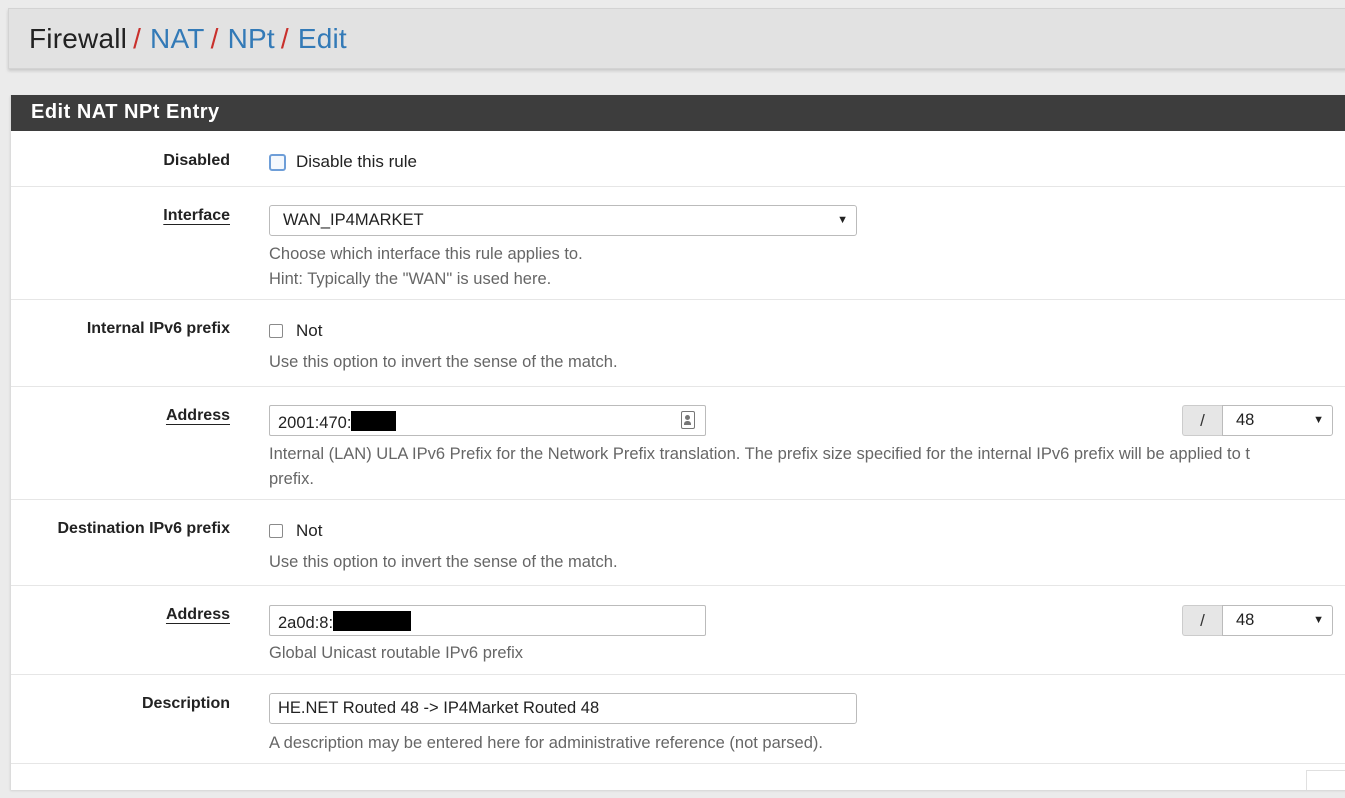 Image resolution: width=1345 pixels, height=798 pixels. Describe the element at coordinates (1277, 620) in the screenshot. I see `destination-prefix-size-select: 48 ▼` at that location.